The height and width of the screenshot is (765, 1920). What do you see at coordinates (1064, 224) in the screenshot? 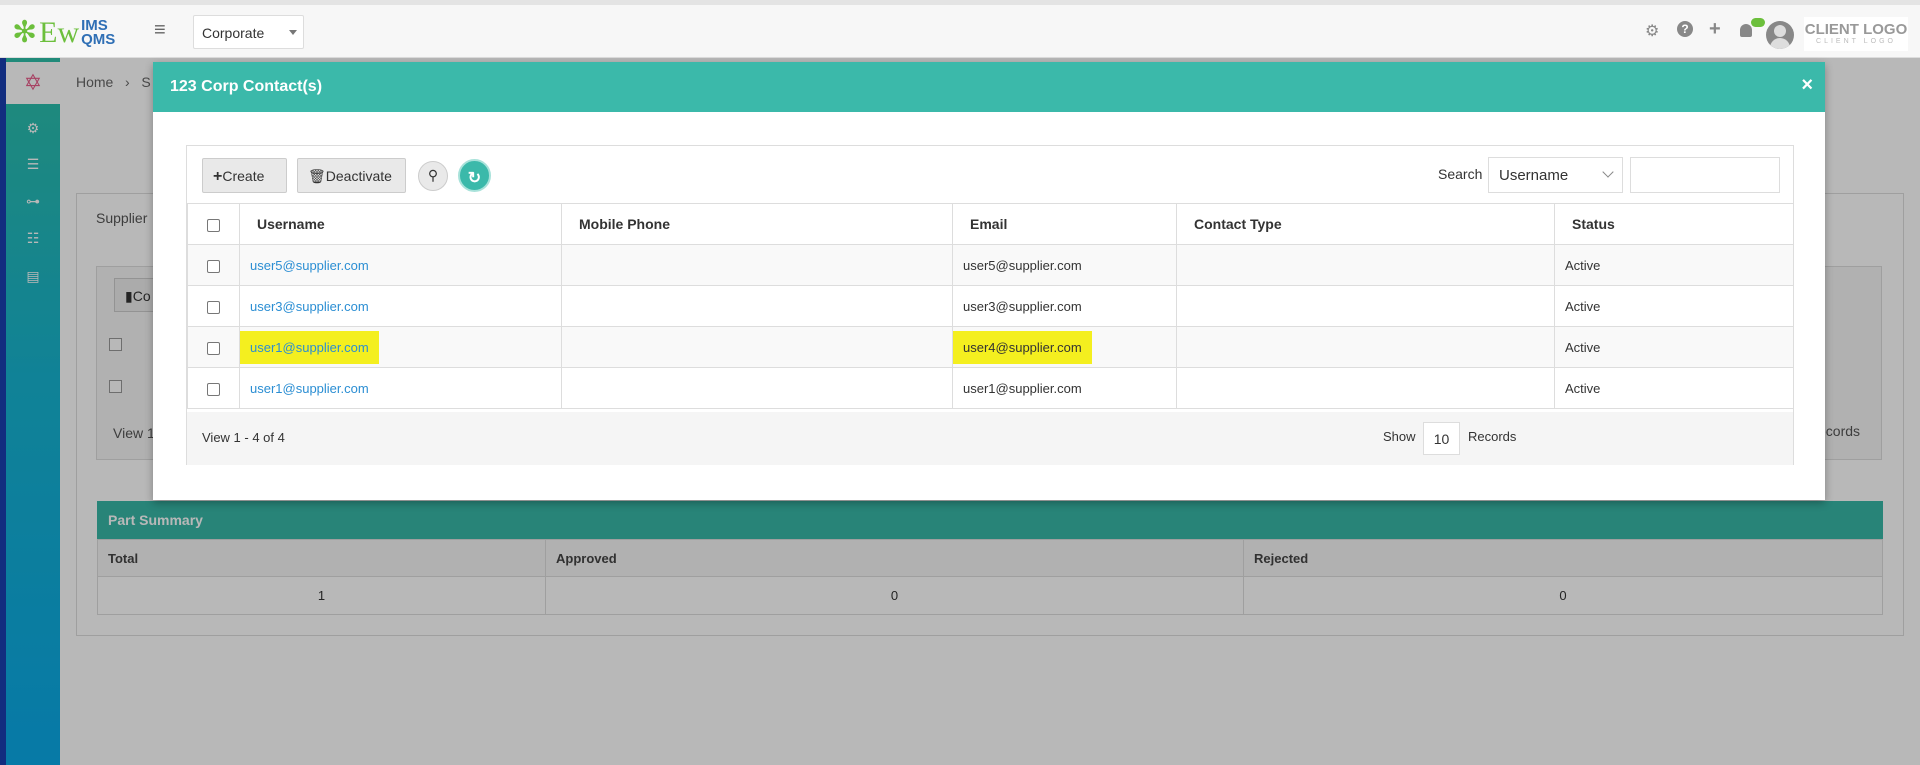
I see `column-header-email: Email` at bounding box center [1064, 224].